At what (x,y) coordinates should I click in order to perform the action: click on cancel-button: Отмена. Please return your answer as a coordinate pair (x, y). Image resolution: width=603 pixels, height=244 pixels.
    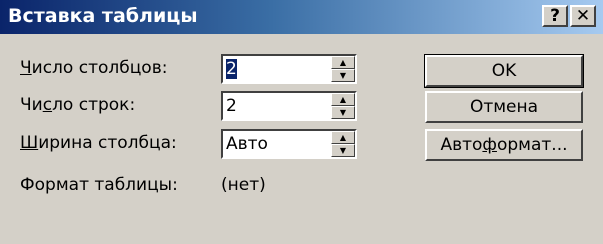
    Looking at the image, I should click on (504, 107).